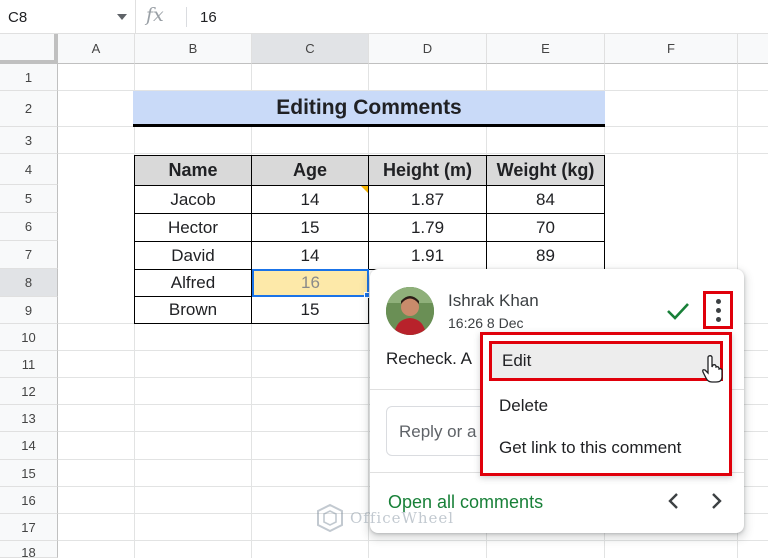 The height and width of the screenshot is (558, 768). I want to click on row-label: 1, so click(28, 77).